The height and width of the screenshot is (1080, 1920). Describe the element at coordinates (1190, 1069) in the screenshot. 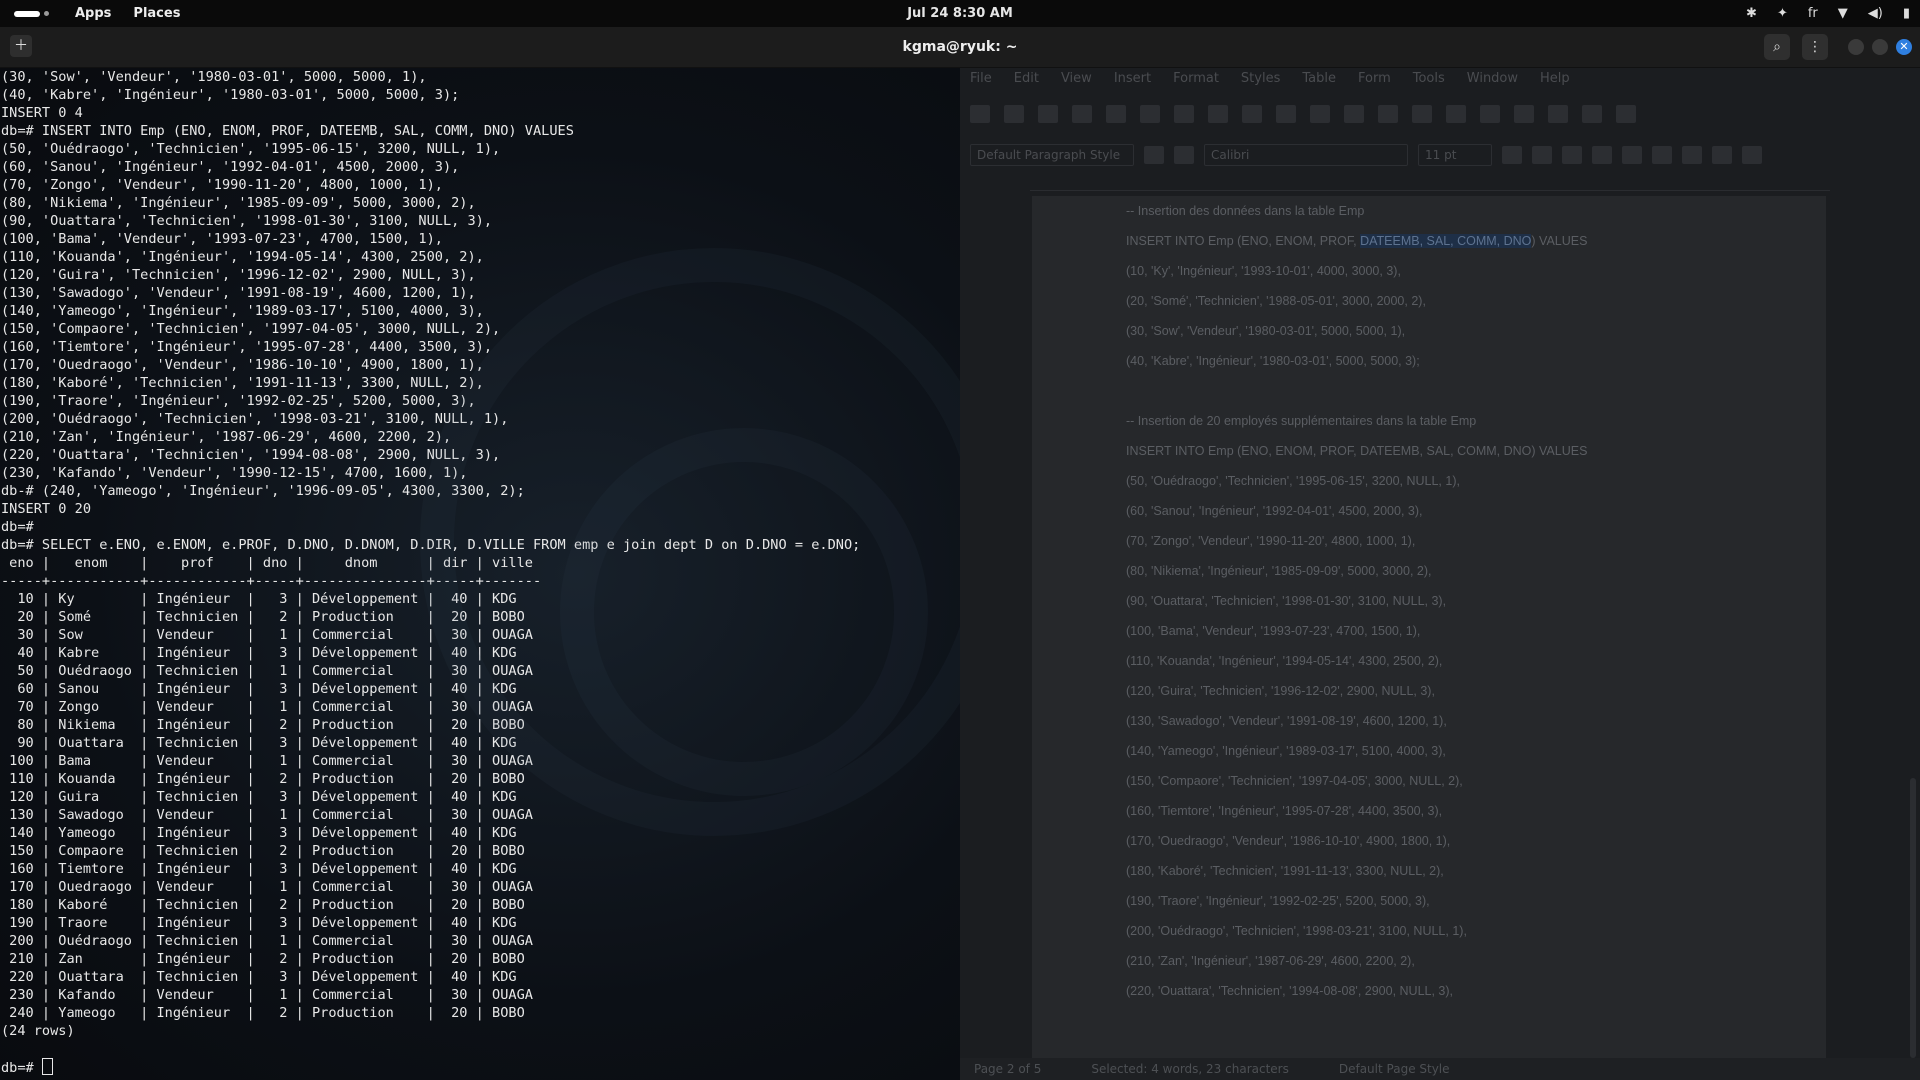

I see `selection-count: Selected: 4 words, 23 characters` at that location.